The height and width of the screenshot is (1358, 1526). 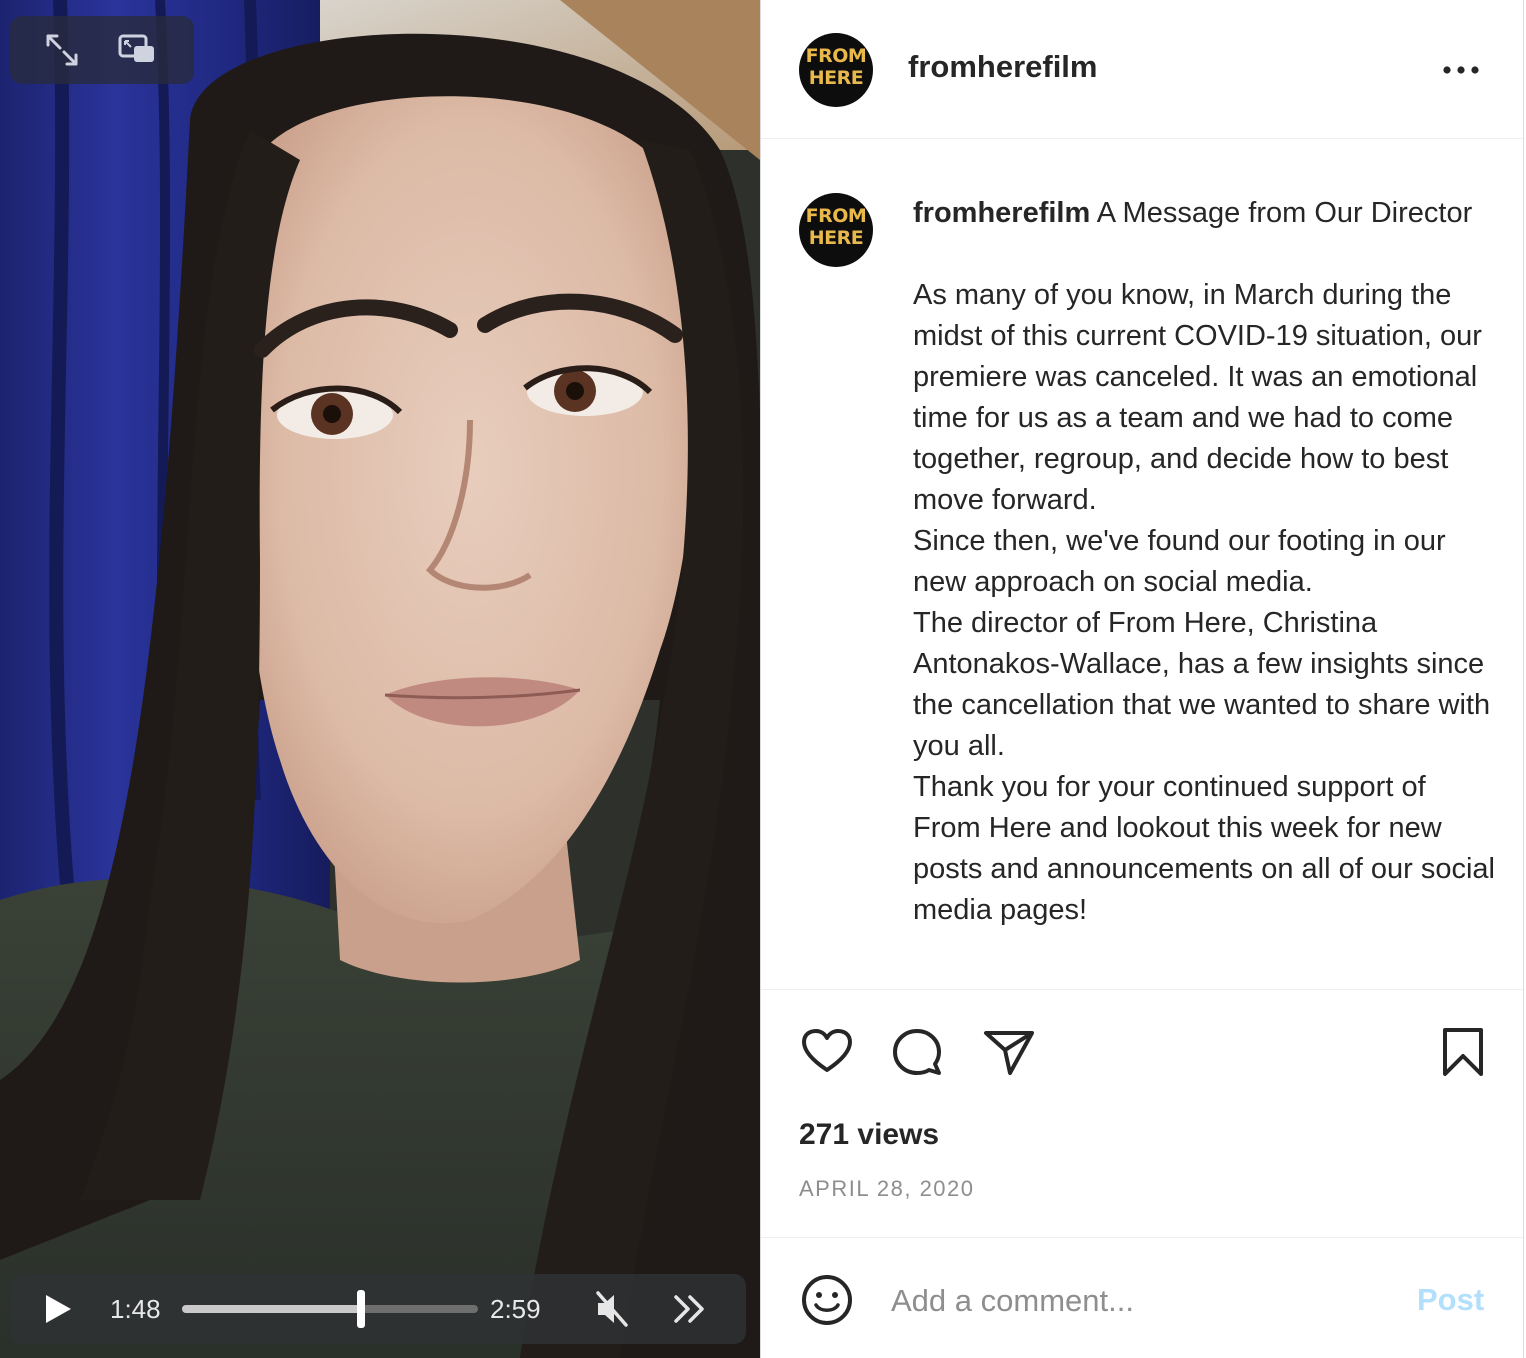 I want to click on comment-icon, so click(x=917, y=1052).